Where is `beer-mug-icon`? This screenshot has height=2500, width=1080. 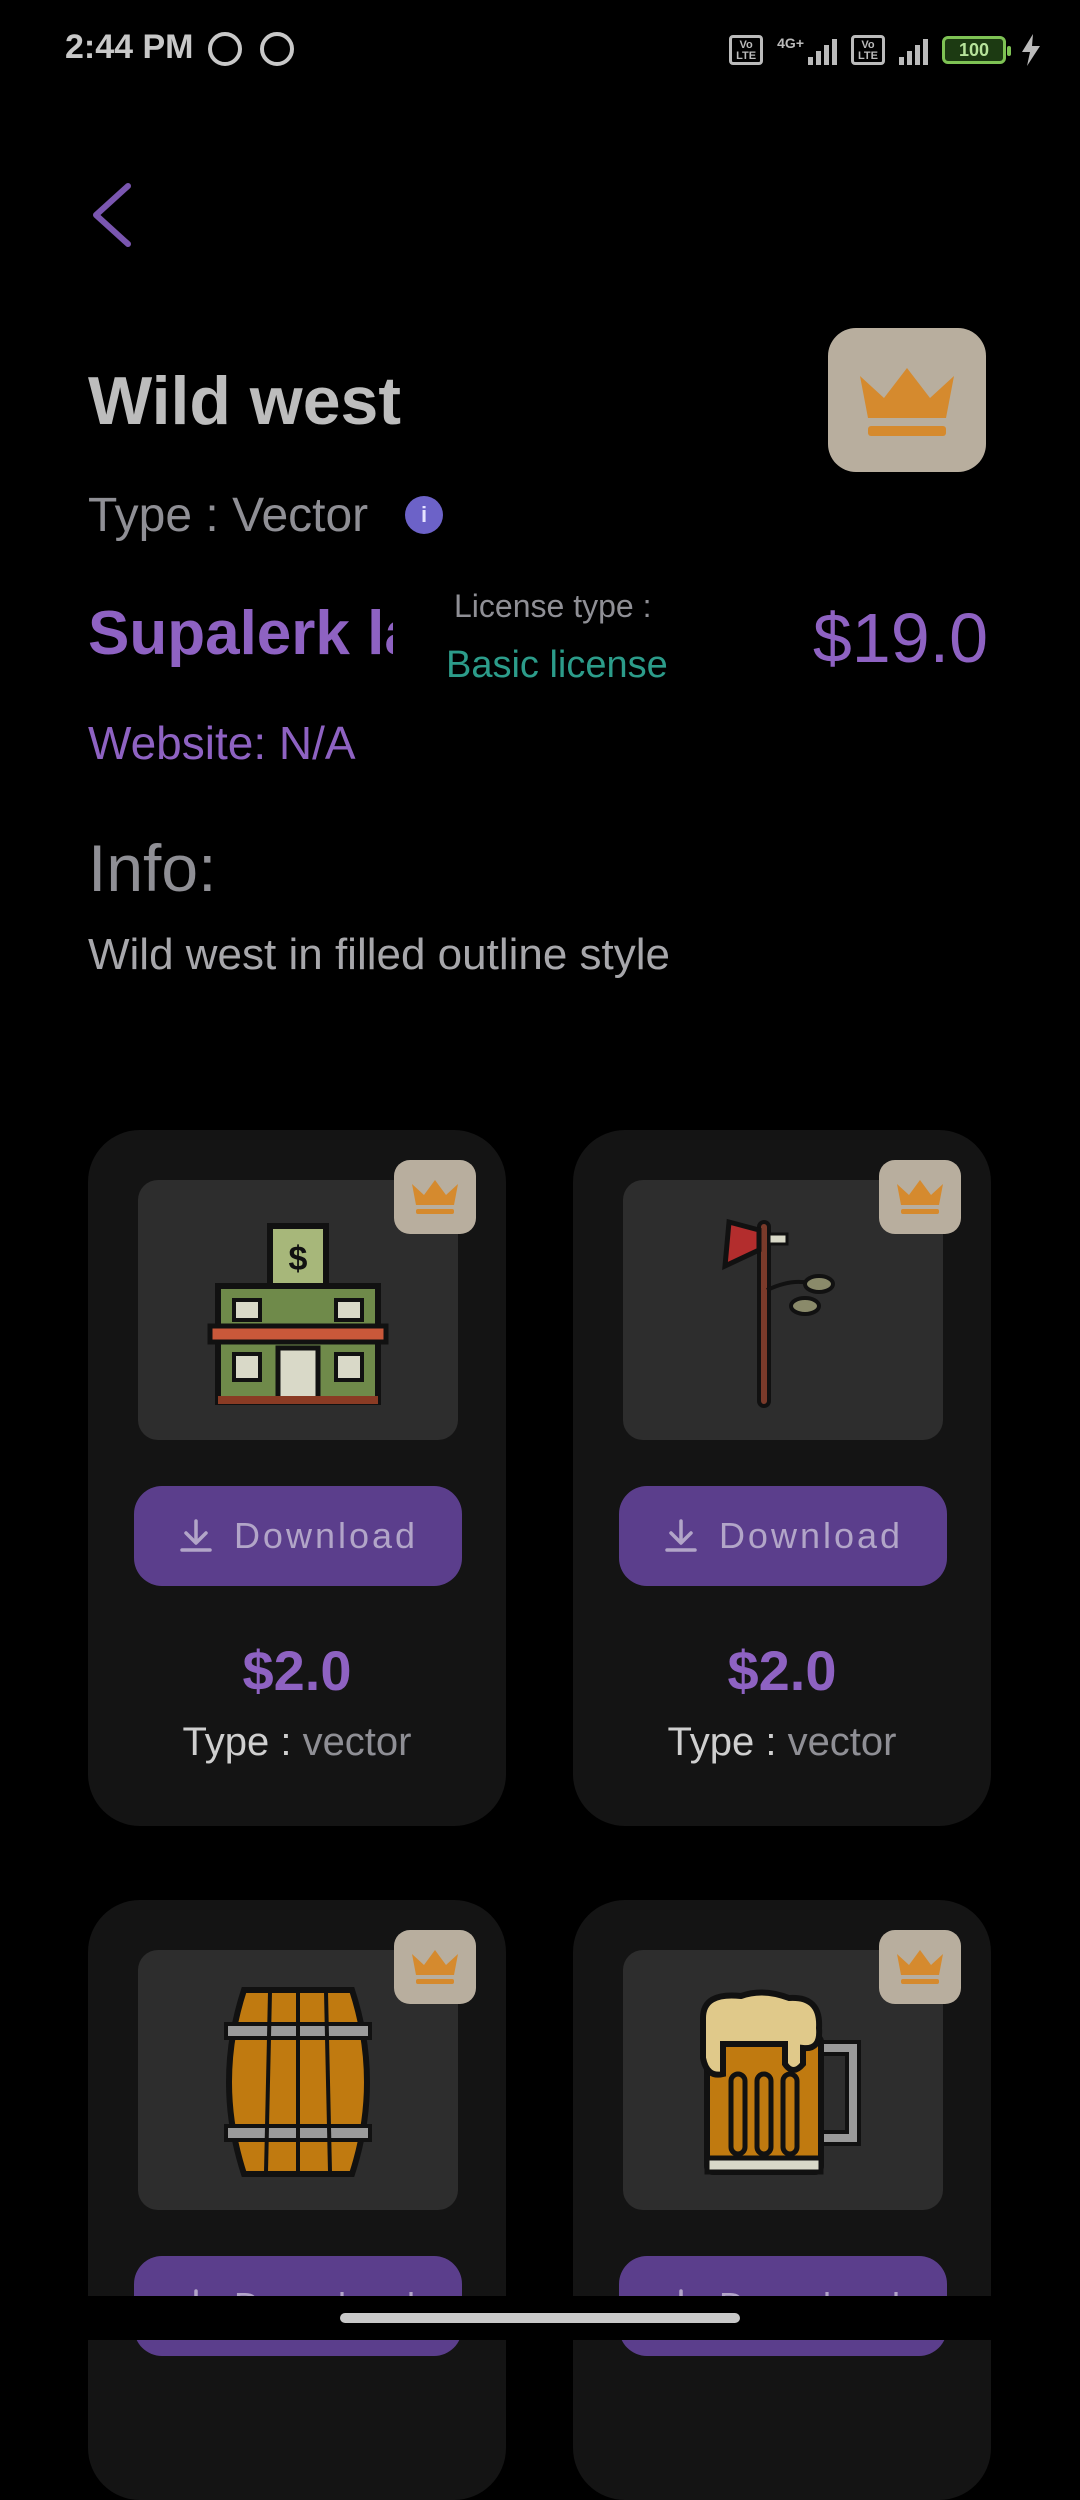 beer-mug-icon is located at coordinates (780, 2082).